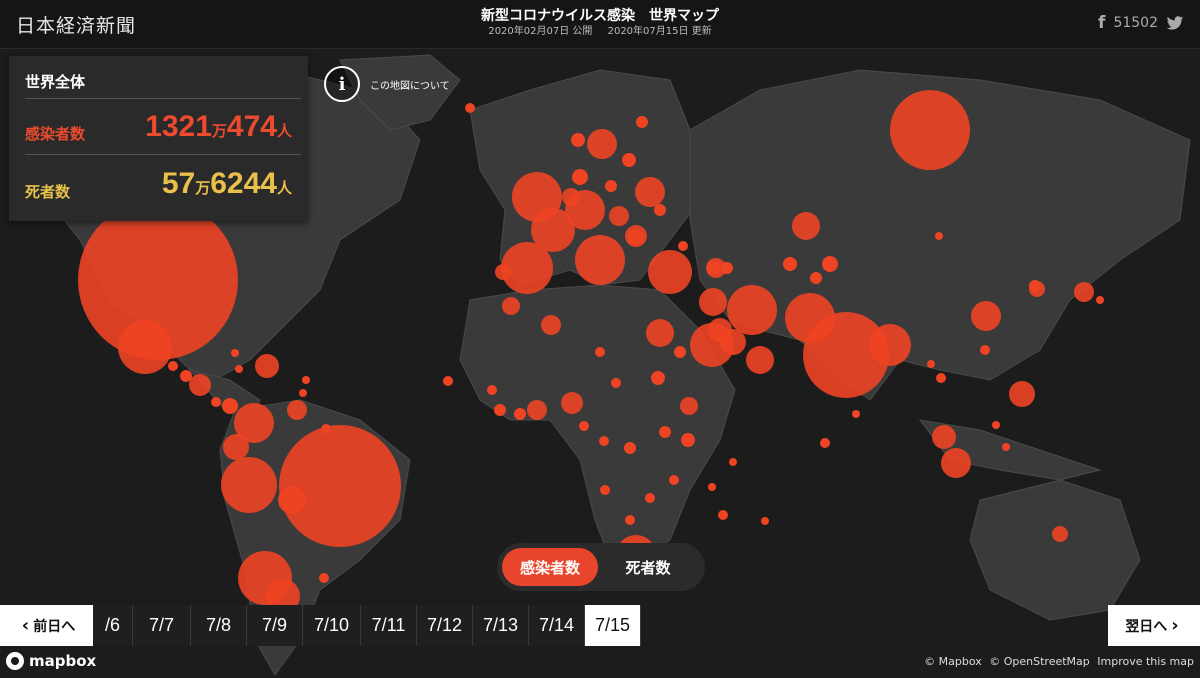 The height and width of the screenshot is (678, 1200). What do you see at coordinates (689, 406) in the screenshot?
I see `bubble-kenya` at bounding box center [689, 406].